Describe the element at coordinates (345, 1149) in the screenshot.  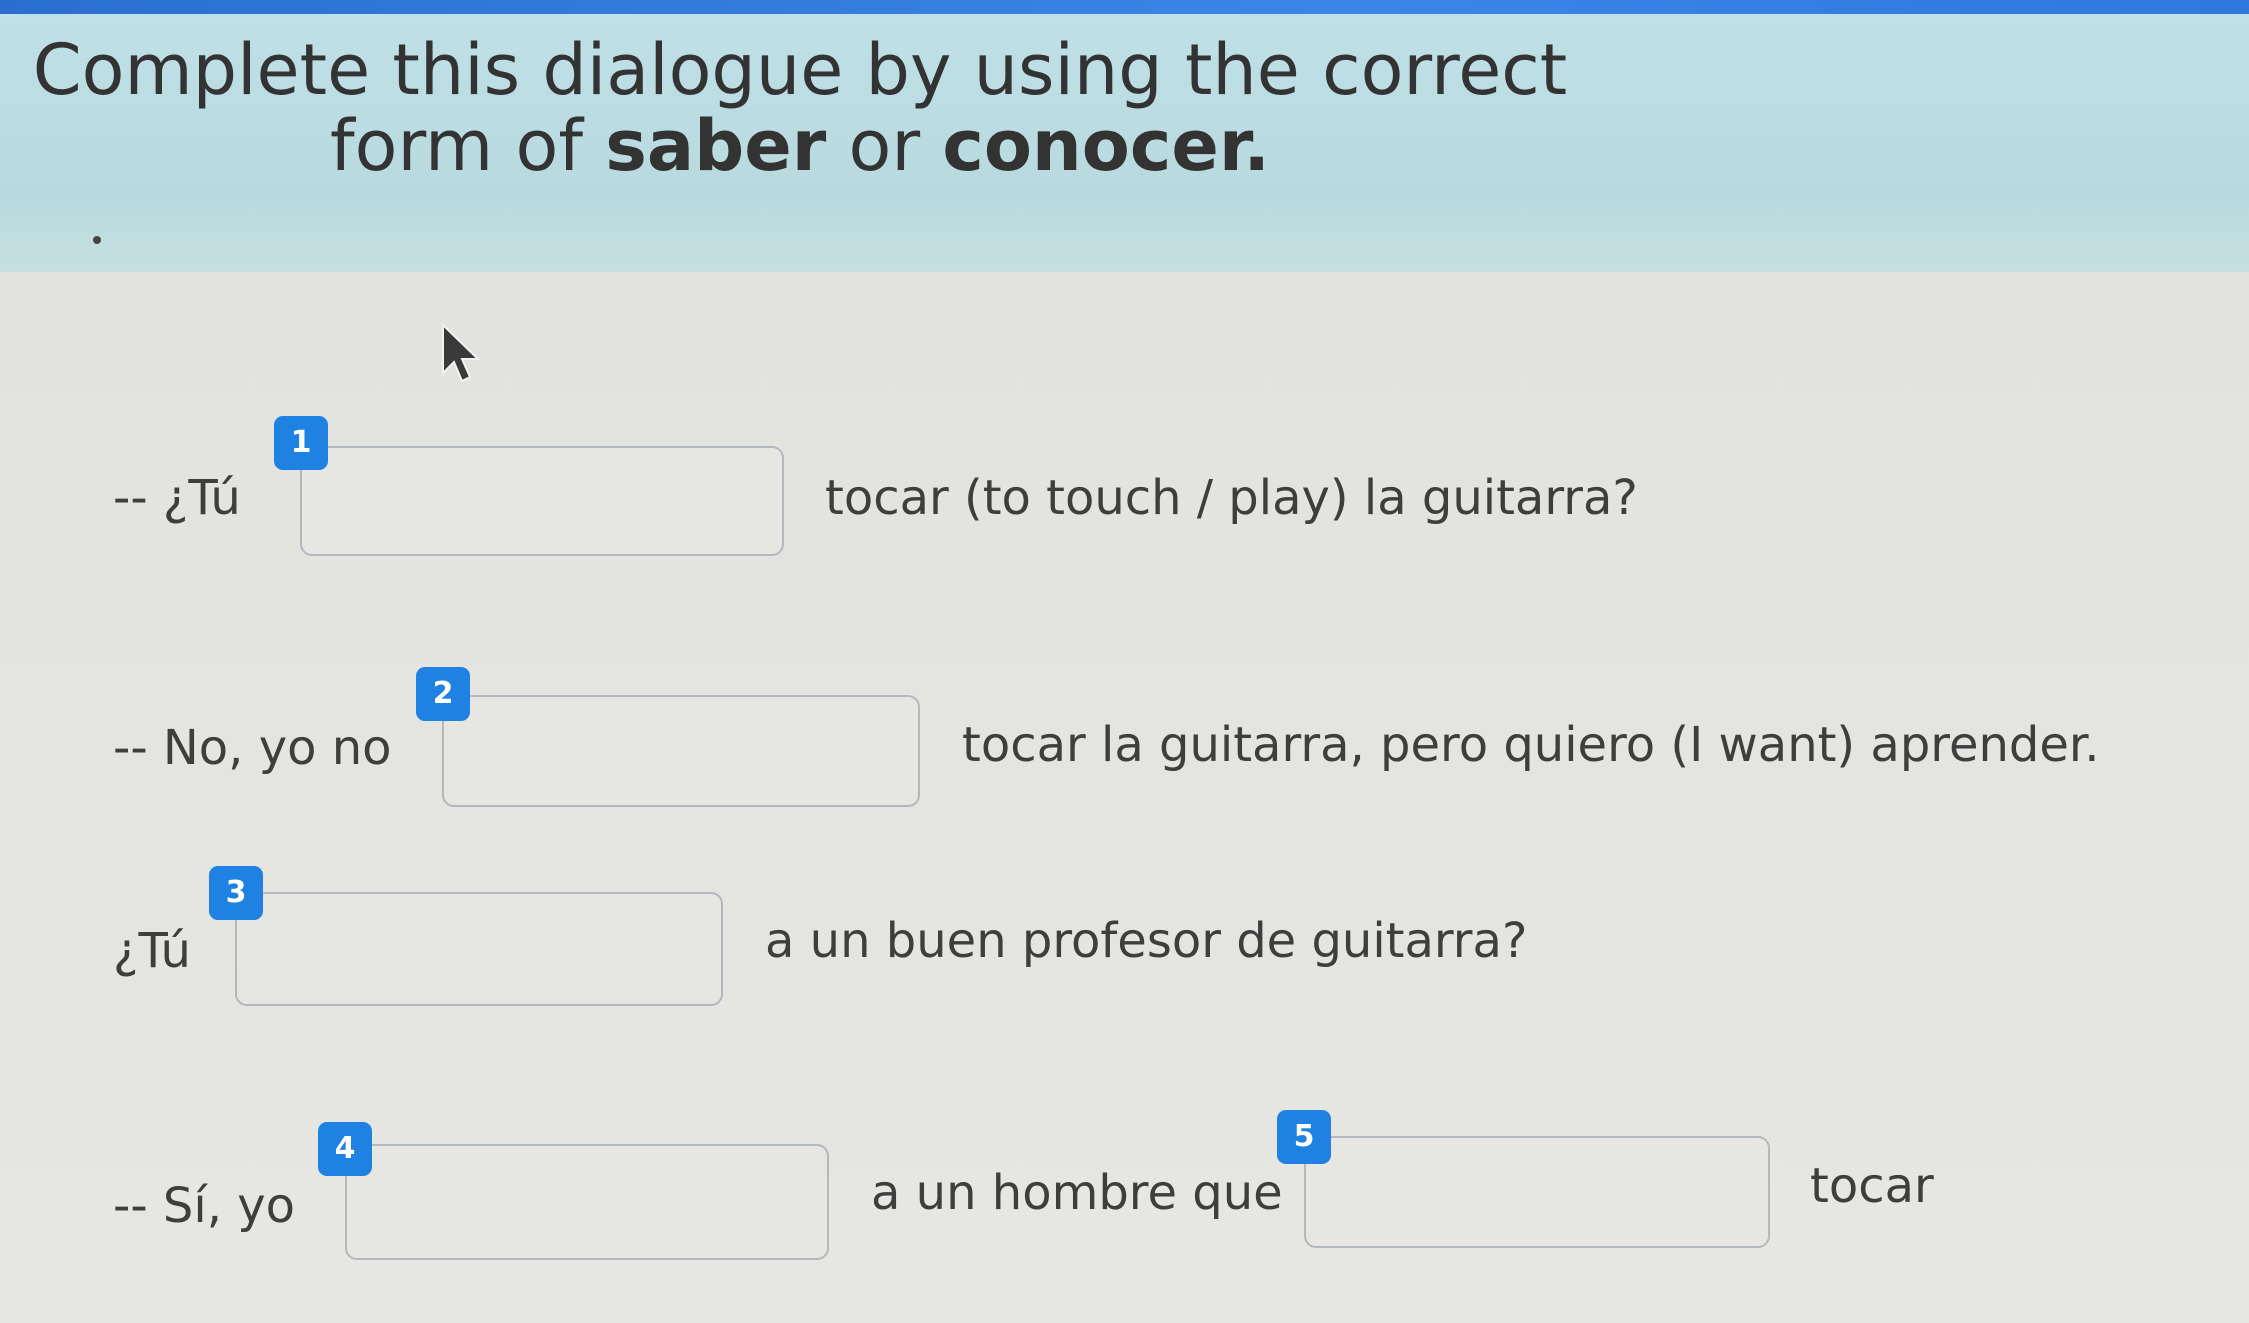
I see `blank-number-badge-4: 4` at that location.